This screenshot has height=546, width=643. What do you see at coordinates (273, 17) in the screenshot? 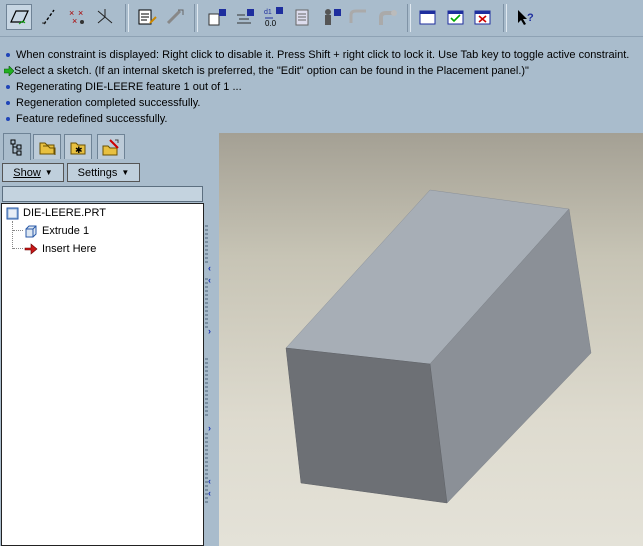
I see `regenerate-icon: d1 0.0` at bounding box center [273, 17].